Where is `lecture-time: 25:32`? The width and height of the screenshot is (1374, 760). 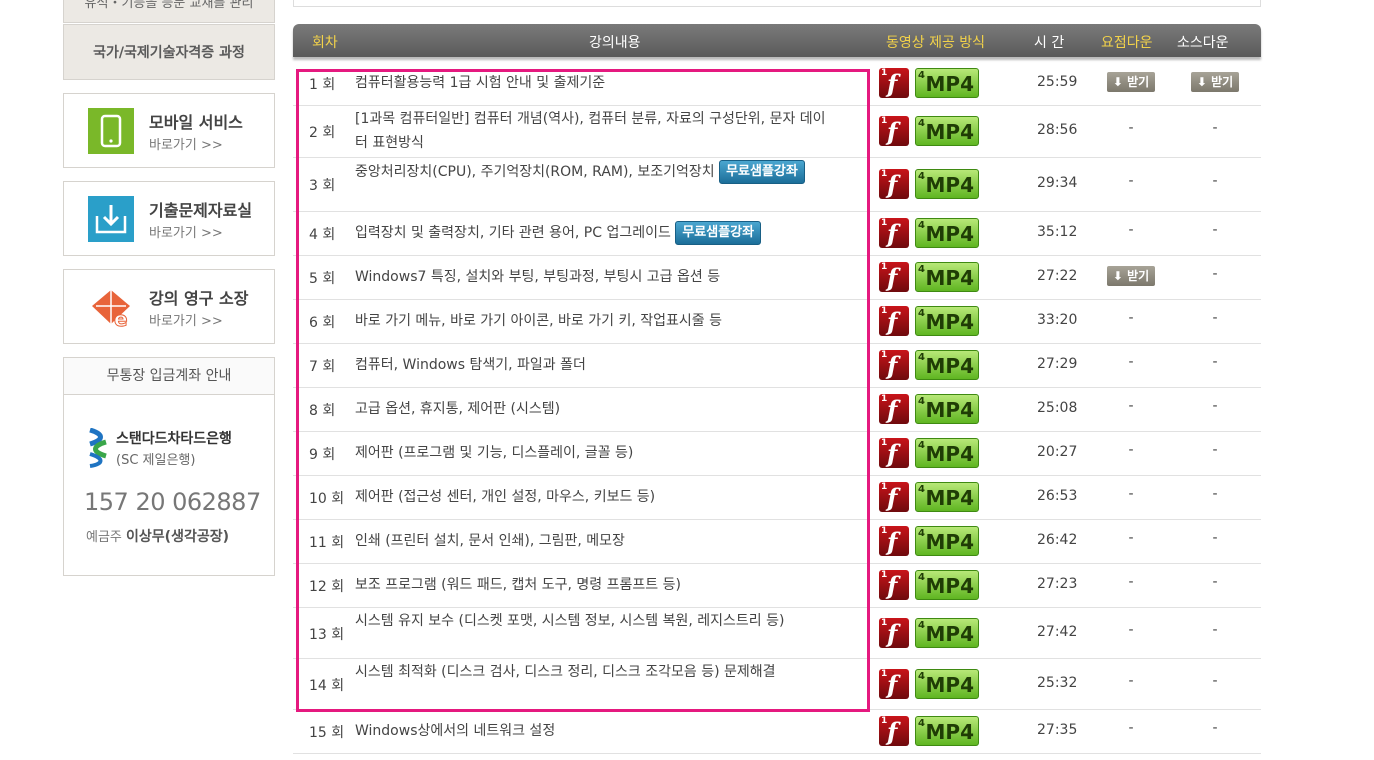
lecture-time: 25:32 is located at coordinates (1057, 683).